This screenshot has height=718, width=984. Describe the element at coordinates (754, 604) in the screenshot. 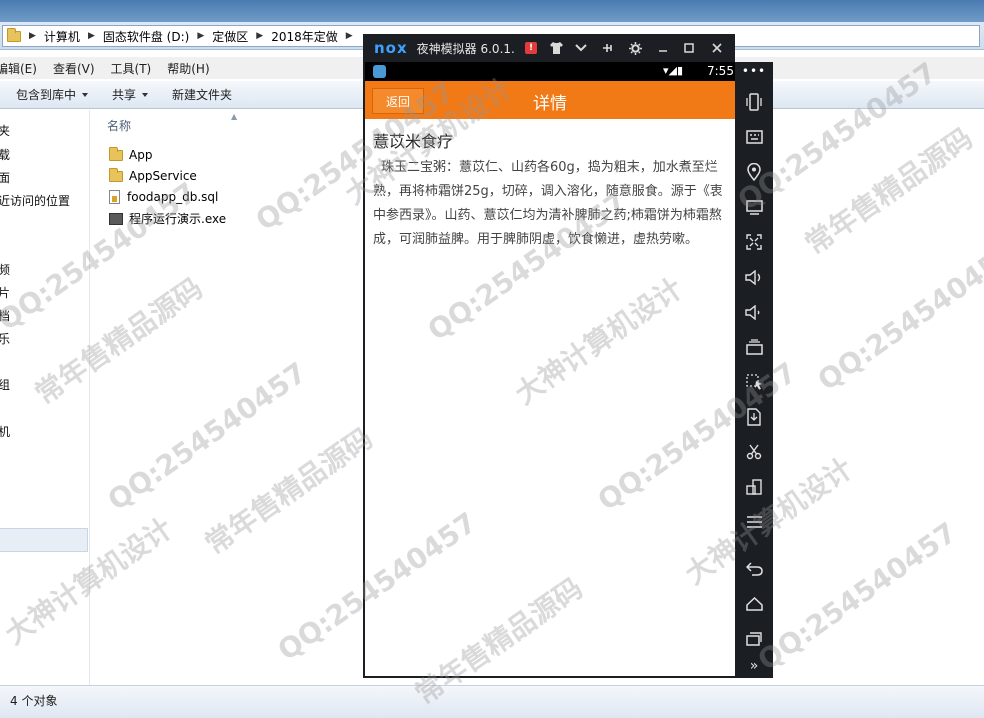

I see `home-icon` at that location.